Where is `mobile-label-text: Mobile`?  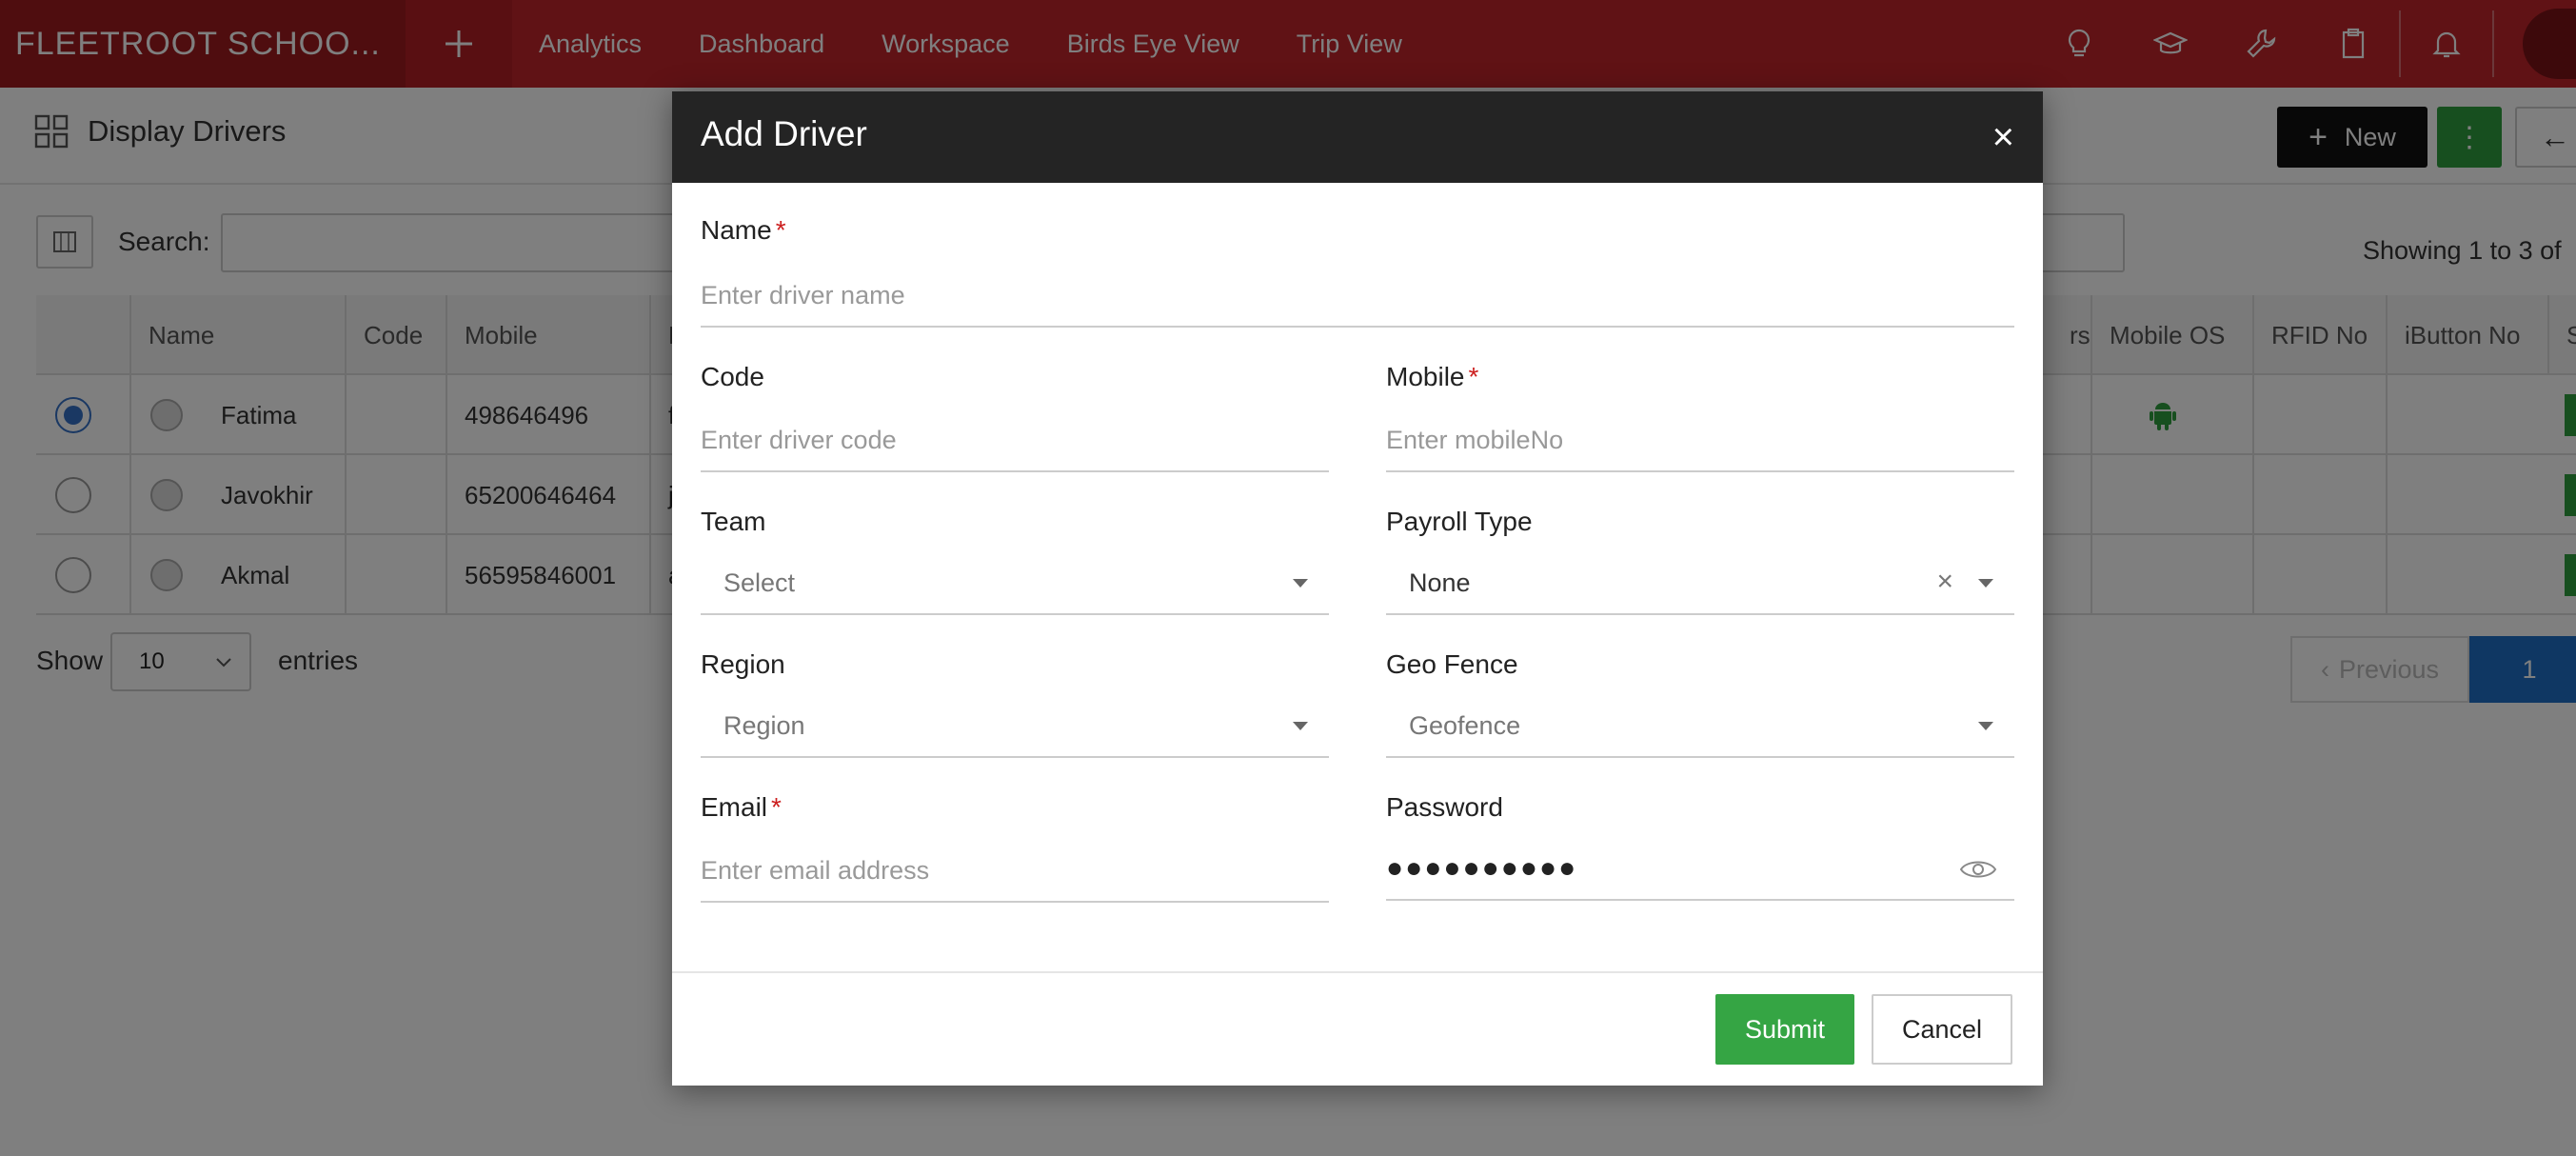 mobile-label-text: Mobile is located at coordinates (1425, 376).